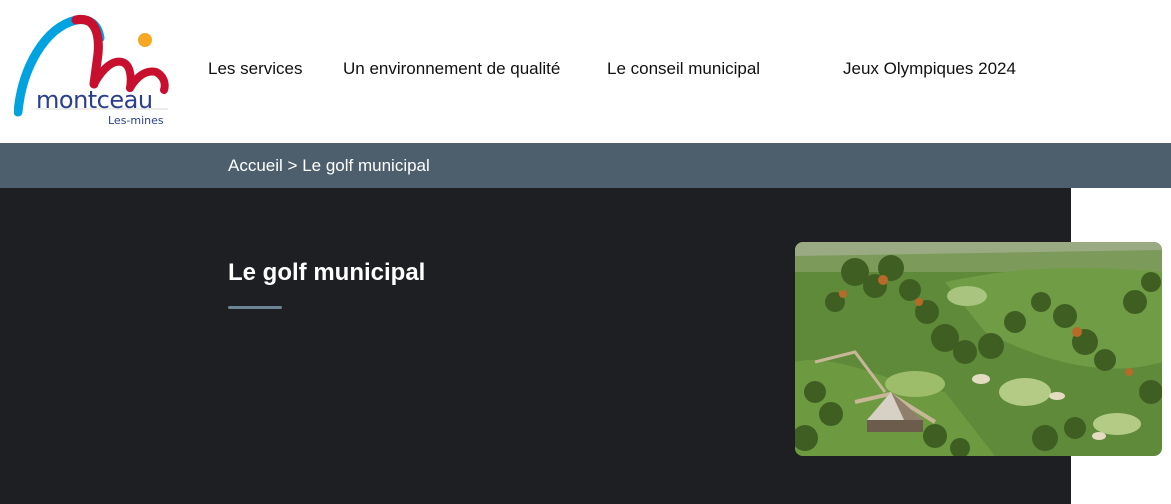 This screenshot has width=1171, height=504. I want to click on nav-item-conseil-municipal: Le conseil municipal, so click(683, 69).